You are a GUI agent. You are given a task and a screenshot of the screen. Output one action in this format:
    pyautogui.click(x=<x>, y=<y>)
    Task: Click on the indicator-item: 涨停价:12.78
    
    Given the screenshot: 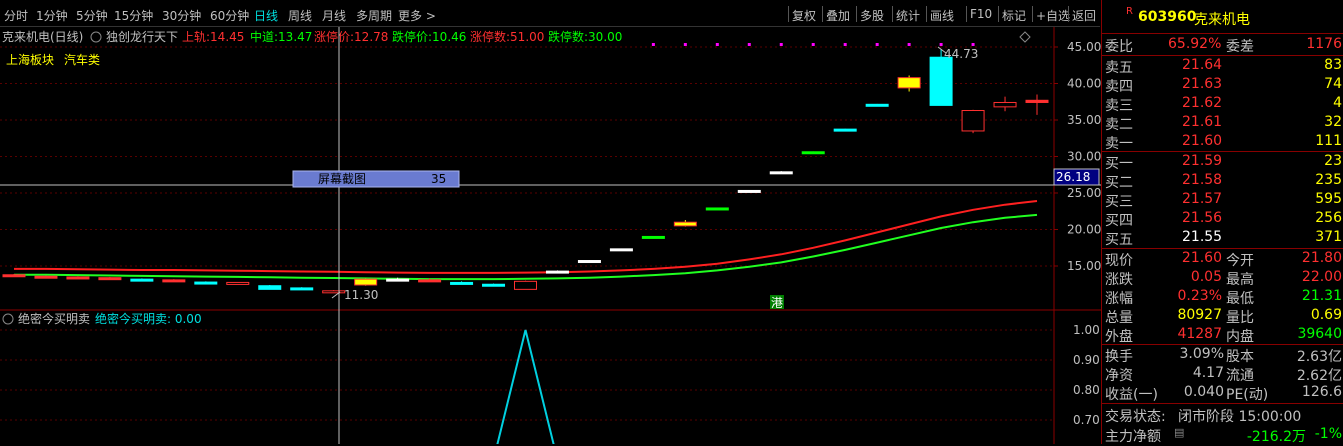 What is the action you would take?
    pyautogui.click(x=351, y=36)
    